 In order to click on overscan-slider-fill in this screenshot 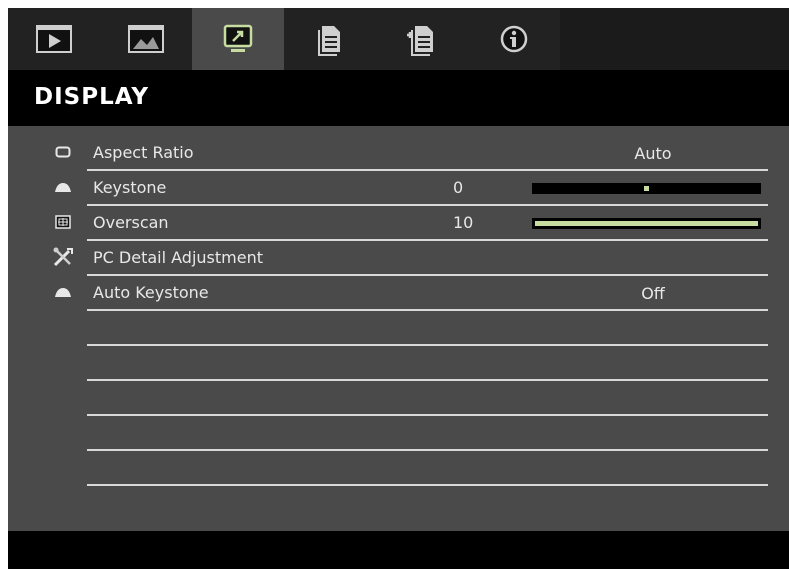, I will do `click(646, 223)`.